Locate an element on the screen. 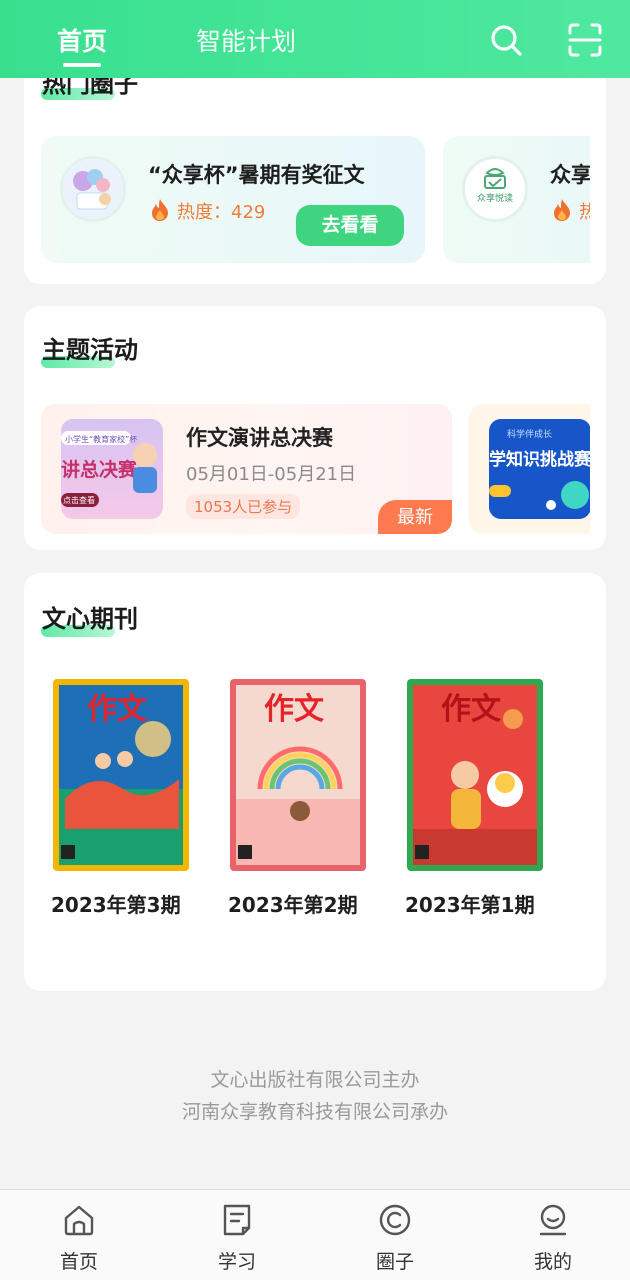 The height and width of the screenshot is (1280, 630). activity-title: 作文演讲总决赛 is located at coordinates (259, 438).